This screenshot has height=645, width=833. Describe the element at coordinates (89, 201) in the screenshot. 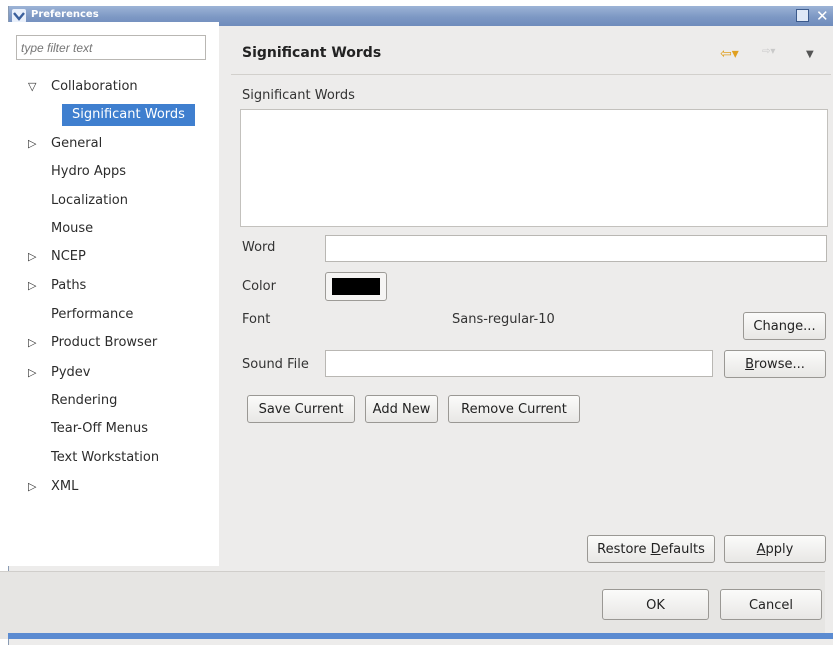

I see `tree-item-localization: Localization` at that location.